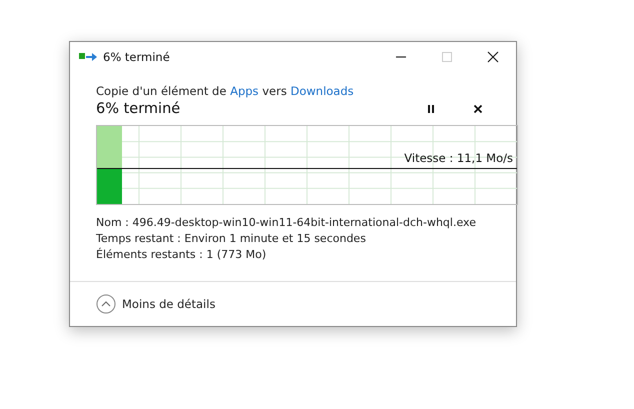 Image resolution: width=634 pixels, height=409 pixels. I want to click on destination-link: Downloads, so click(322, 91).